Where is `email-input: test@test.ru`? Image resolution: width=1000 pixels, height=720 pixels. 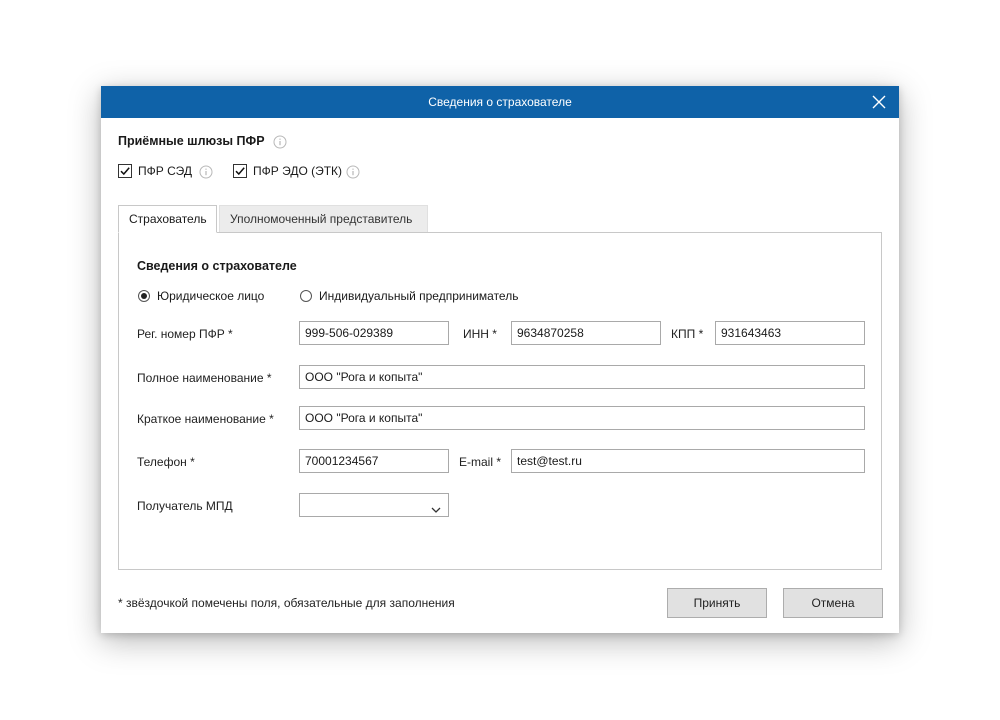 email-input: test@test.ru is located at coordinates (688, 461).